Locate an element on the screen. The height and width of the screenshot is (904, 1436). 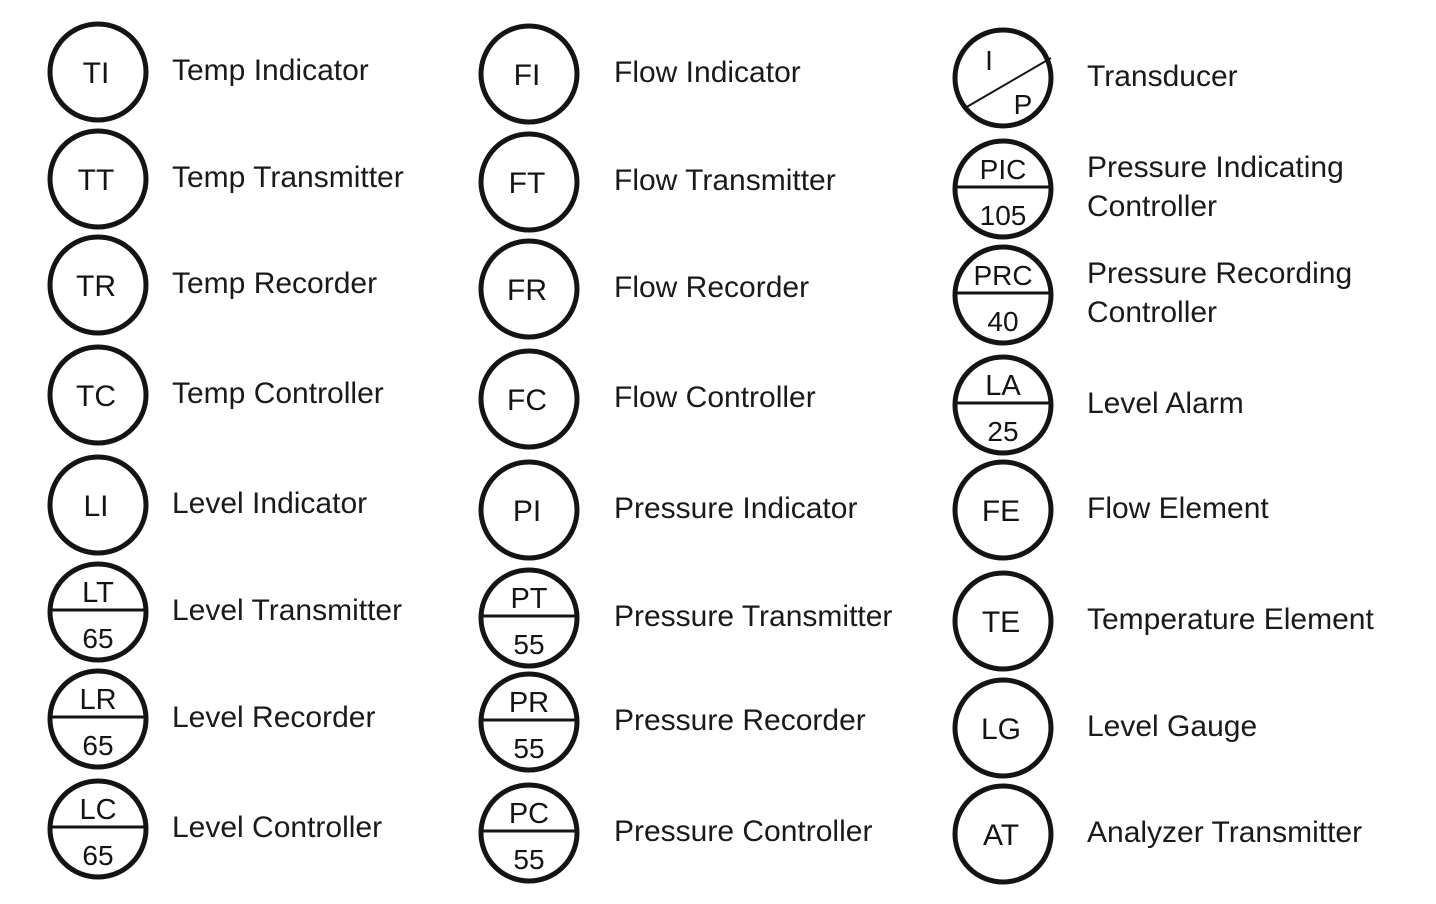
instrument-tag: PC is located at coordinates (529, 814).